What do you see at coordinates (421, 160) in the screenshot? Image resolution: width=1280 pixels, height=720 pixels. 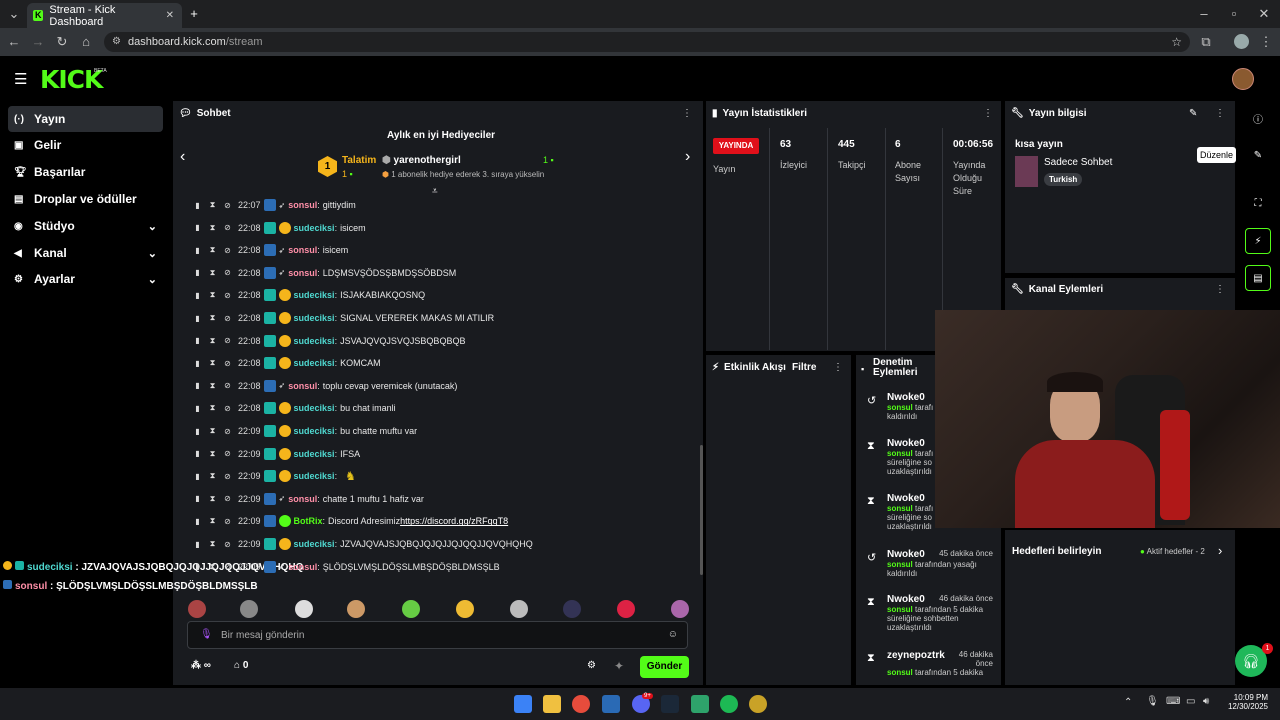 I see `gifter2-name: ⬢ yarenothergirl` at bounding box center [421, 160].